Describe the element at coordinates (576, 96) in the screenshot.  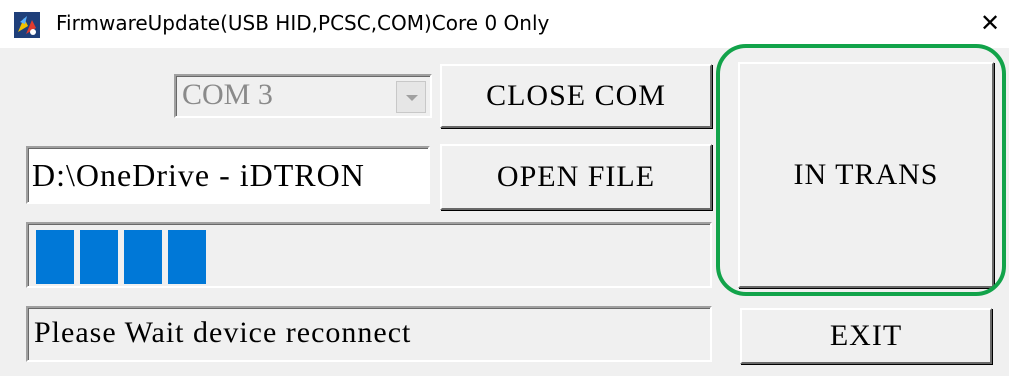
I see `close-com-button: CLOSE COM` at that location.